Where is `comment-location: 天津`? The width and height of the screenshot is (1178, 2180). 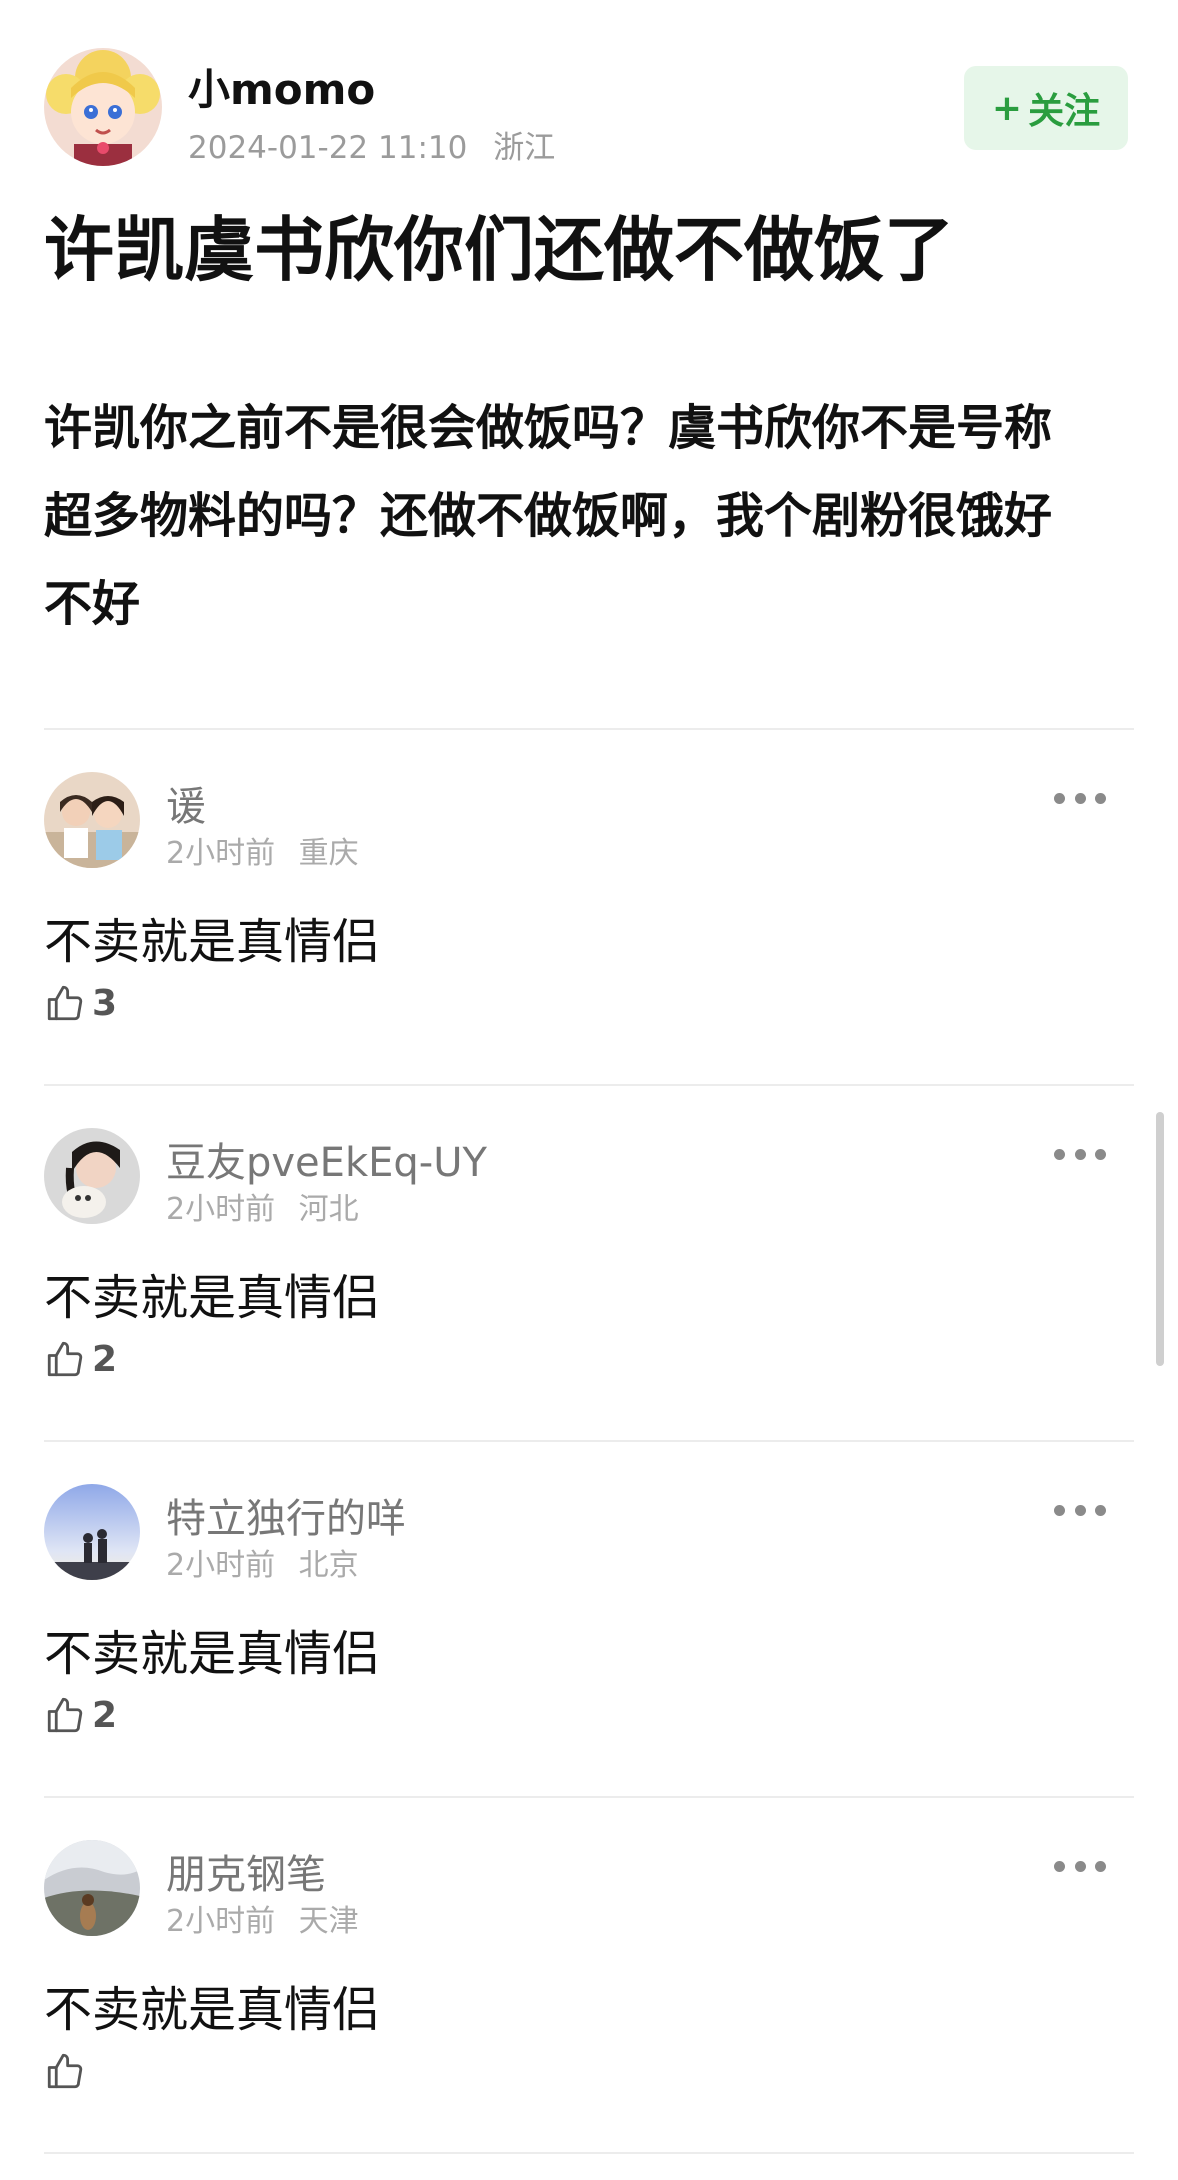
comment-location: 天津 is located at coordinates (328, 1921).